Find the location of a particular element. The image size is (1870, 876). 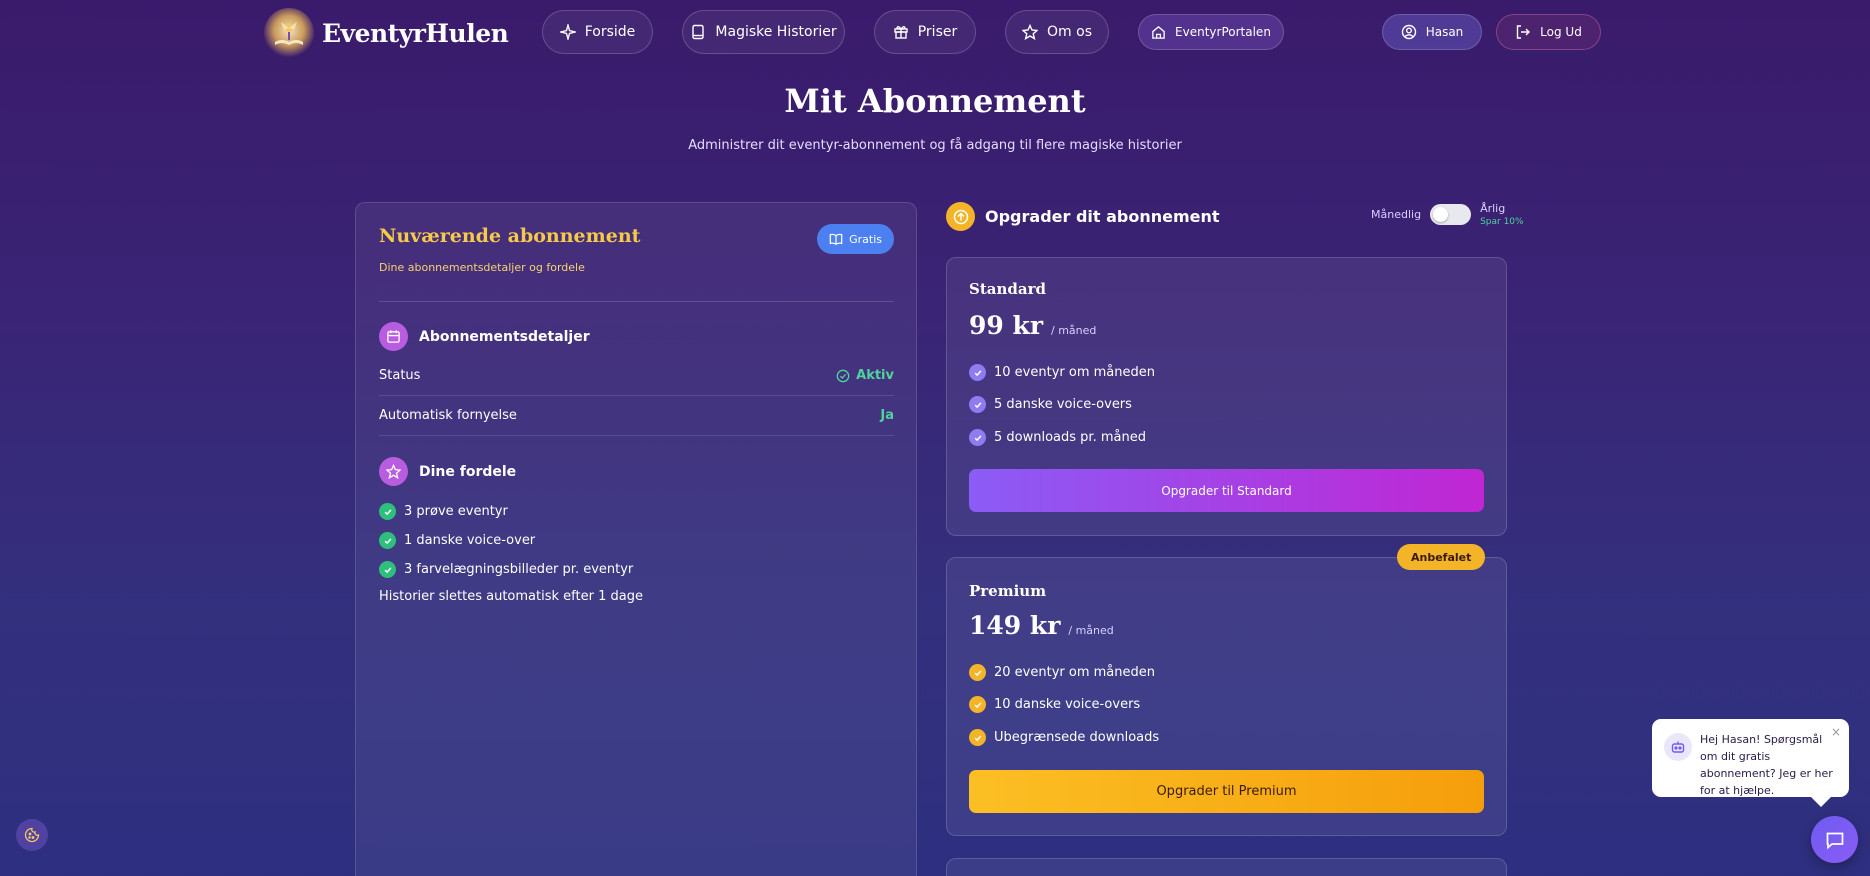

plan-feature: 10 danske voice-overs is located at coordinates (1054, 704).